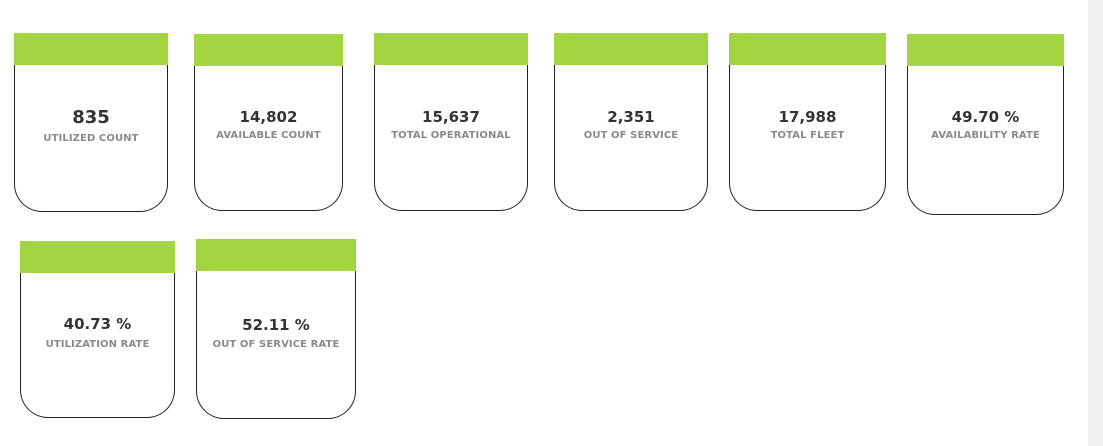 The height and width of the screenshot is (446, 1103). I want to click on kpi-value: 40.73 %, so click(97, 324).